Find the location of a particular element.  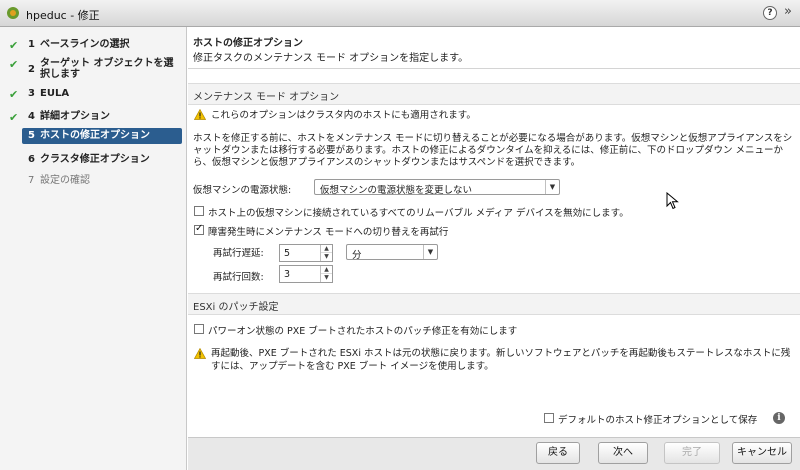

cluster-warning-text: これらのオプションはクラスタ内のホストにも適用されます。 is located at coordinates (343, 115).